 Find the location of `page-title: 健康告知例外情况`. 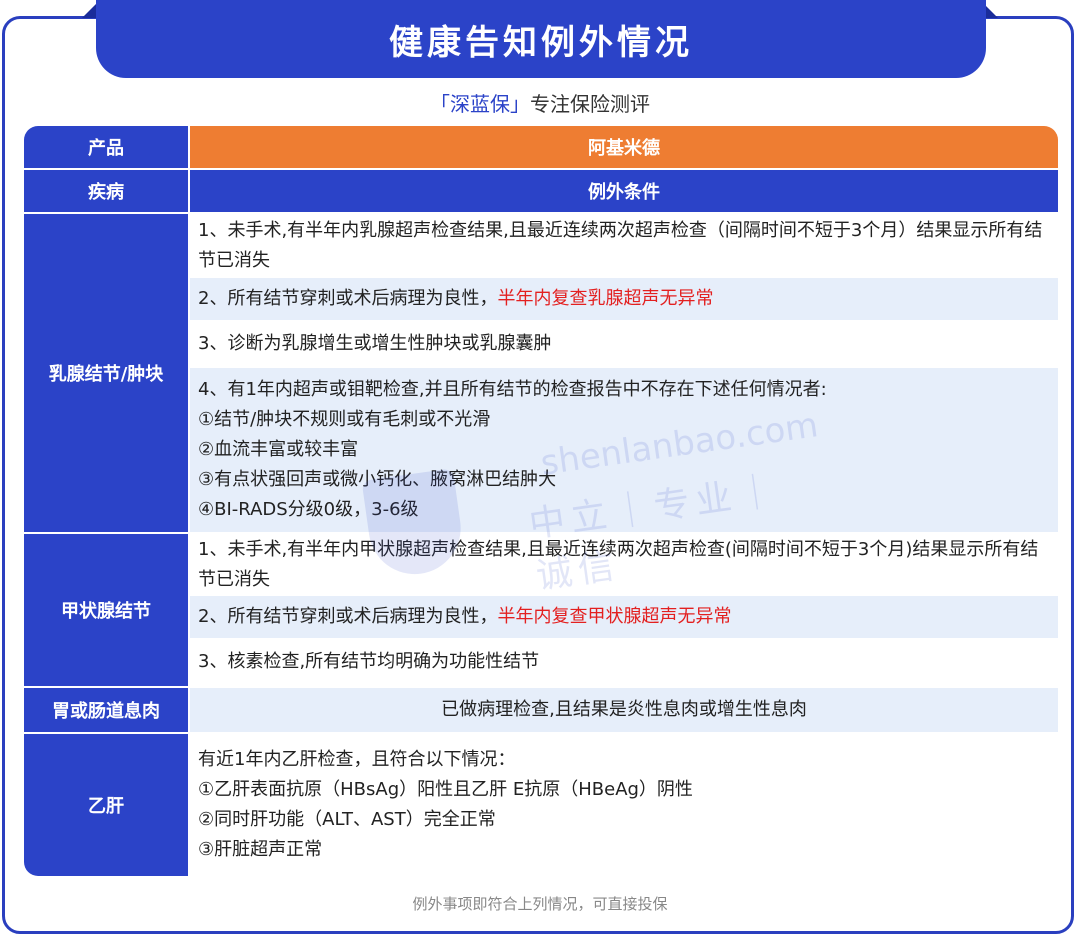

page-title: 健康告知例外情况 is located at coordinates (541, 39).